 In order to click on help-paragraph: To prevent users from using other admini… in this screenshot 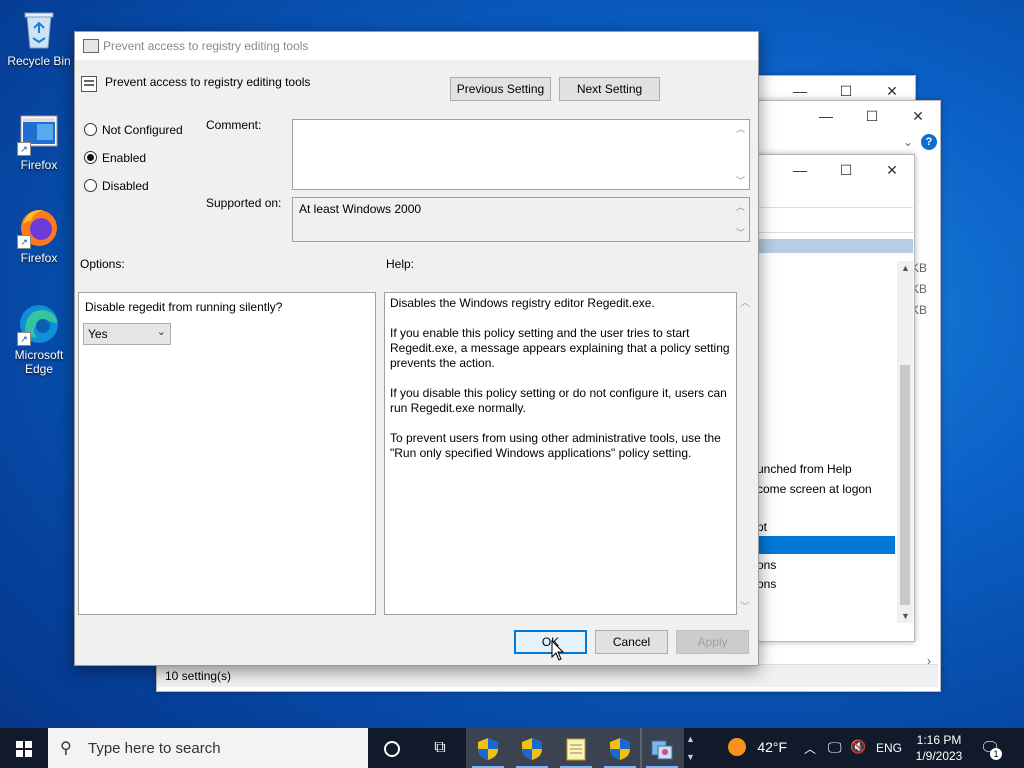, I will do `click(555, 445)`.